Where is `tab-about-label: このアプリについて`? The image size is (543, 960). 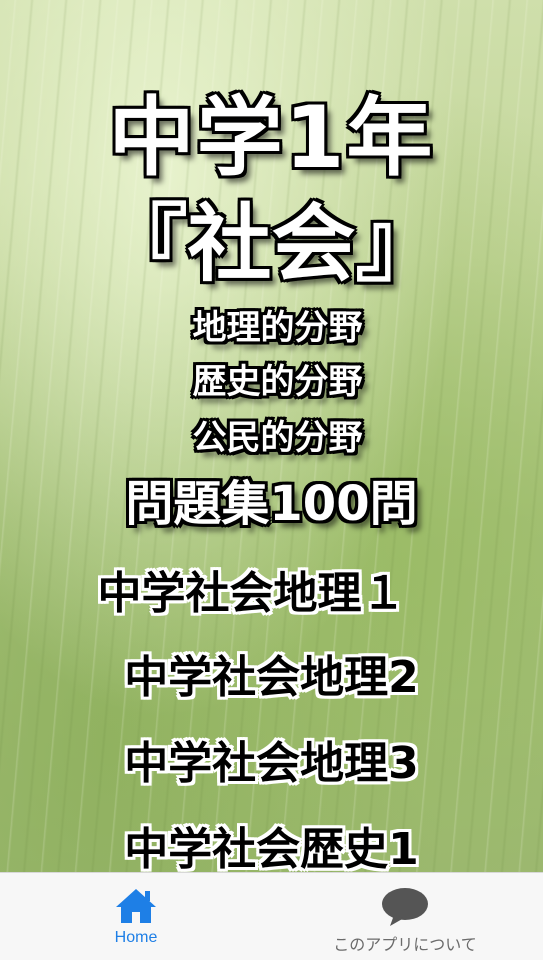 tab-about-label: このアプリについて is located at coordinates (405, 945).